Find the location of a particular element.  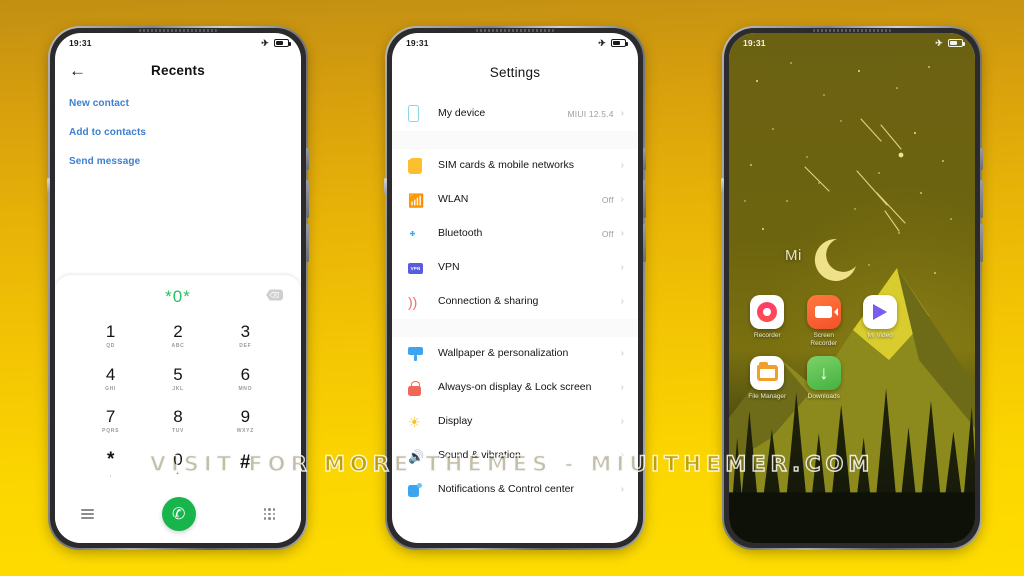

settings-row-label: Always-on display & Lock screen is located at coordinates (515, 387).